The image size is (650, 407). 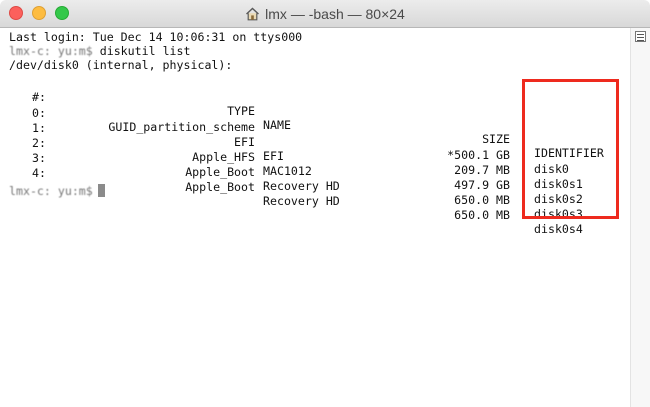 What do you see at coordinates (335, 14) in the screenshot?
I see `window-title: lmx — -bash — 80×24` at bounding box center [335, 14].